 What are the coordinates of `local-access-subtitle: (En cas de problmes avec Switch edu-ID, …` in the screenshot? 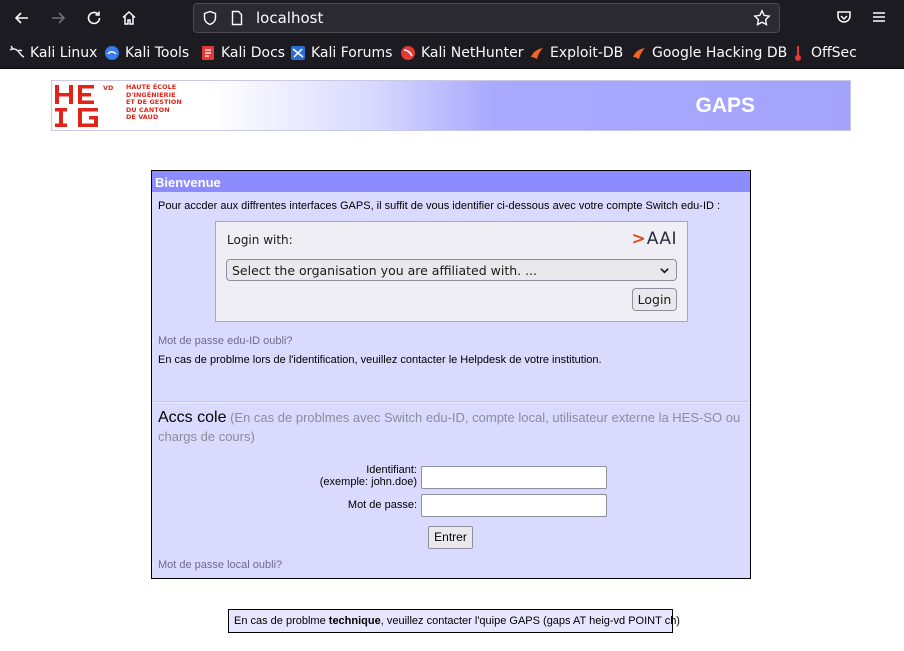 It's located at (449, 427).